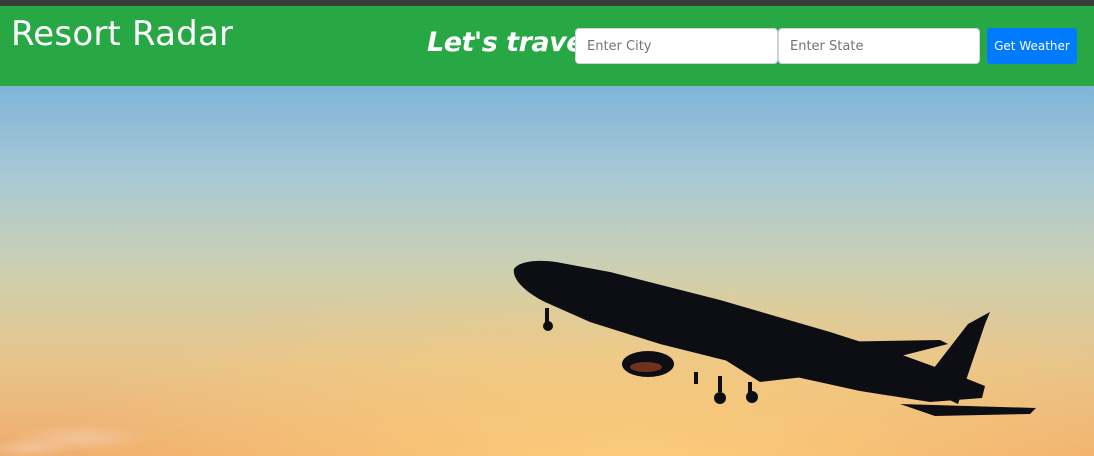 This screenshot has width=1094, height=456. What do you see at coordinates (676, 46) in the screenshot?
I see `city-input` at bounding box center [676, 46].